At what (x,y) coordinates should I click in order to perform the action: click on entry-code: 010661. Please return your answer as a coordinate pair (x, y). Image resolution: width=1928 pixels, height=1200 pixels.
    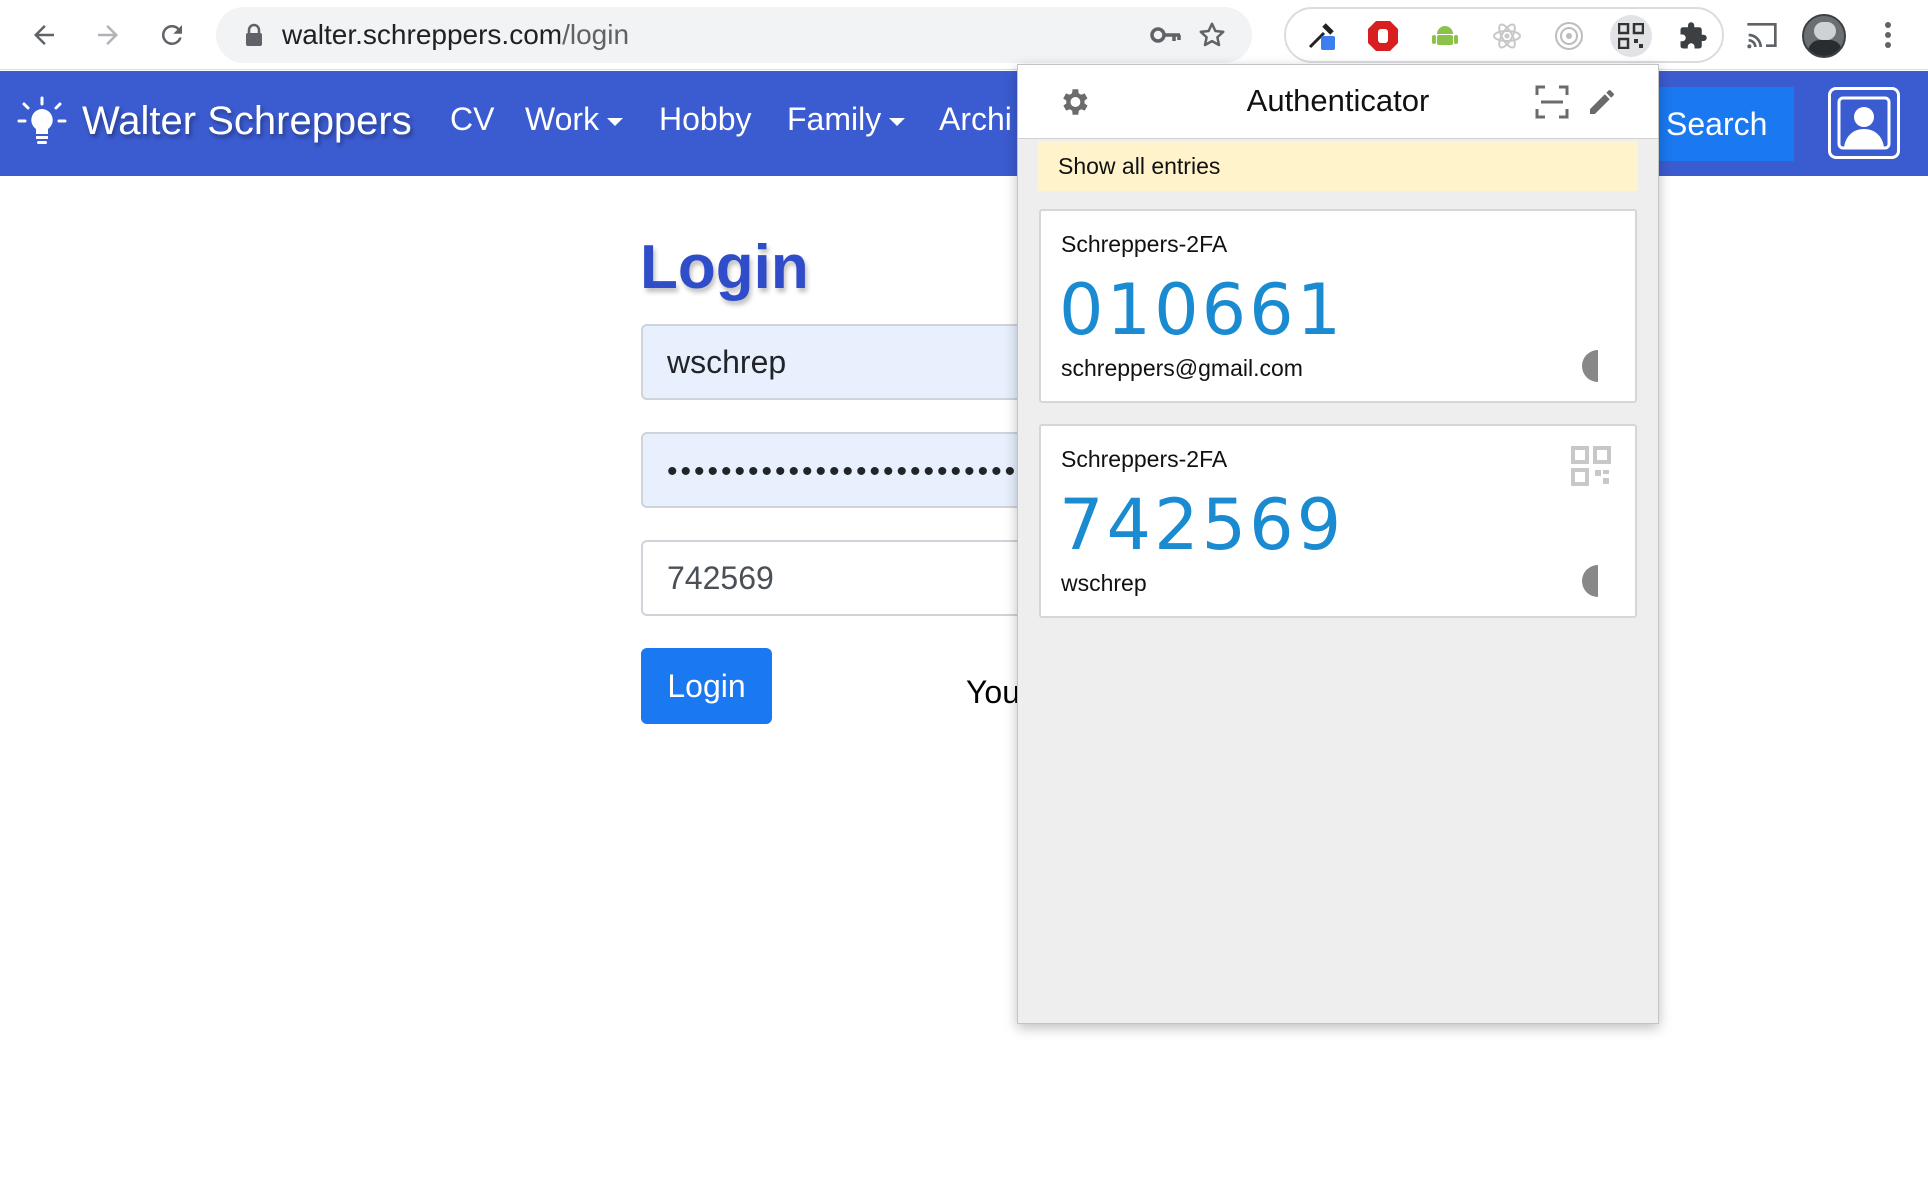
    Looking at the image, I should click on (1201, 310).